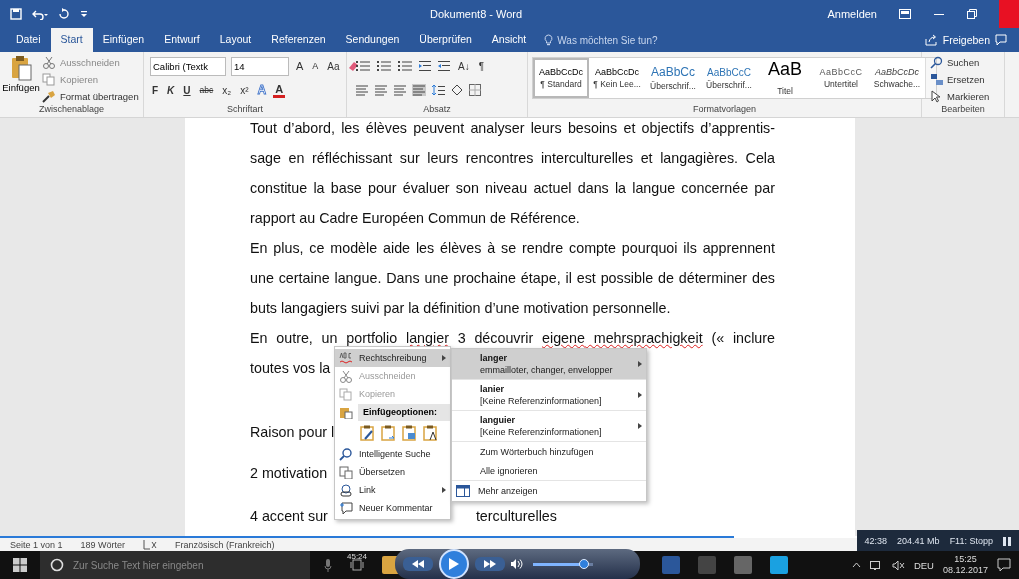 This screenshot has height=579, width=1019. Describe the element at coordinates (724, 110) in the screenshot. I see `group-label: Formatvorlagen` at that location.